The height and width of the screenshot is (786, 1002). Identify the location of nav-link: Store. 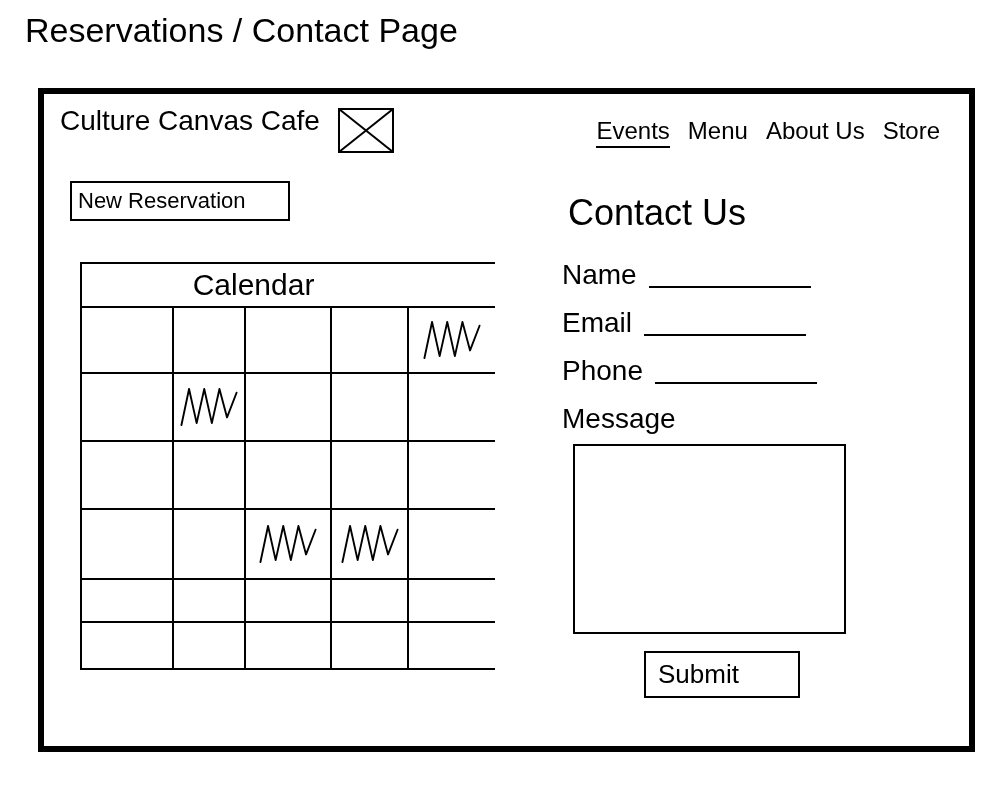
(911, 132).